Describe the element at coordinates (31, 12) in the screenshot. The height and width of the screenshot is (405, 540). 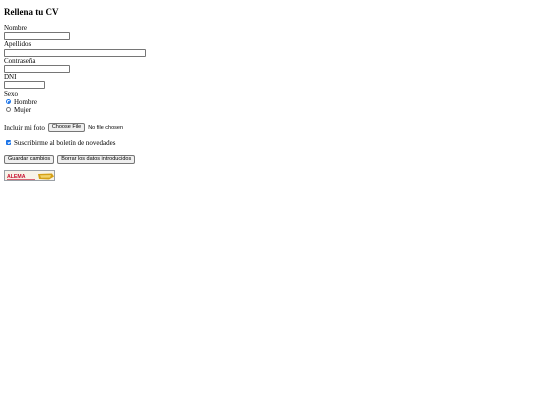
I see `form-title: Rellena tu CV` at that location.